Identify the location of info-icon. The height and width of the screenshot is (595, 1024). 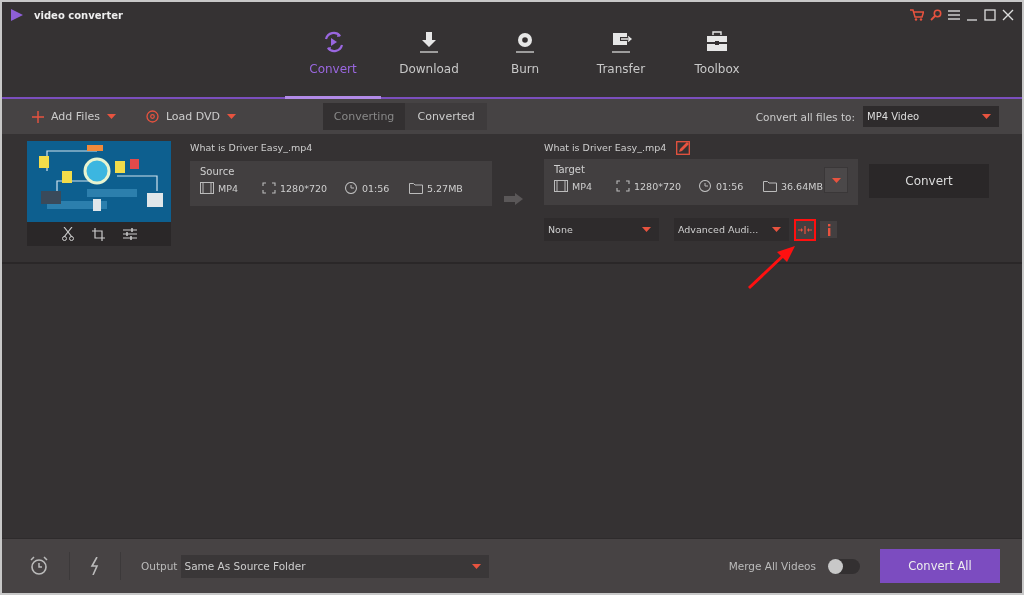
(828, 229).